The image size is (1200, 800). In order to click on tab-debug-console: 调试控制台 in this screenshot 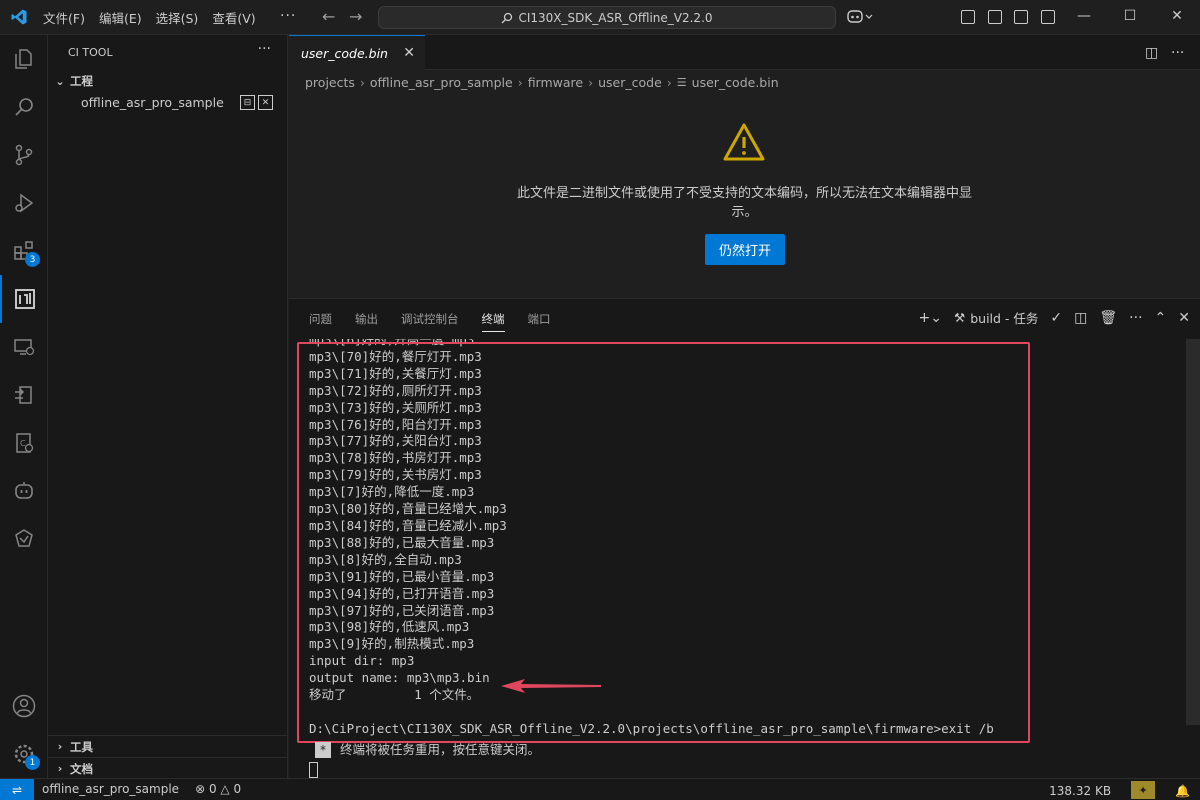, I will do `click(430, 321)`.